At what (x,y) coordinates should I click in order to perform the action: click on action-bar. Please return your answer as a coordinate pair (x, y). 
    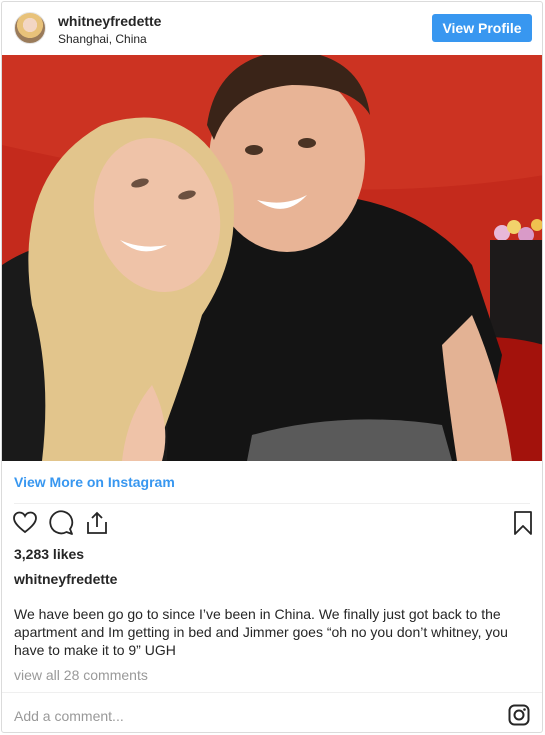
    Looking at the image, I should click on (272, 525).